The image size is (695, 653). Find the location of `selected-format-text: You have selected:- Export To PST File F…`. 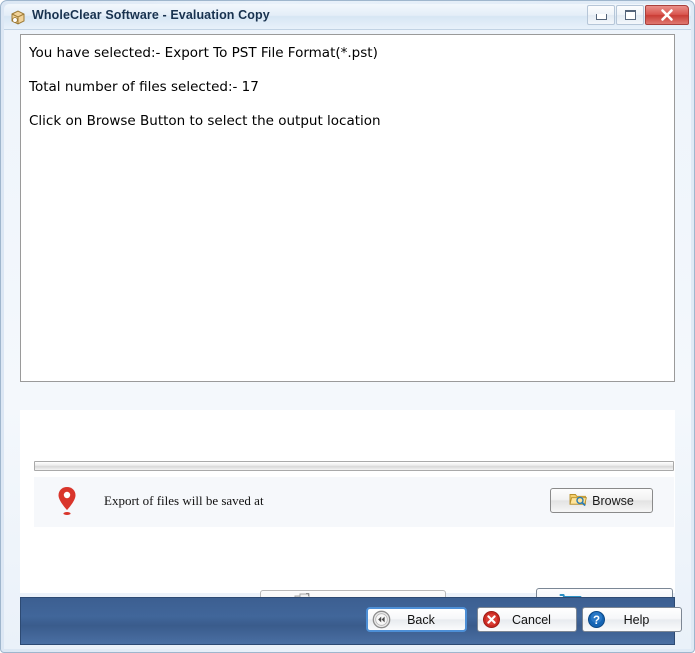

selected-format-text: You have selected:- Export To PST File F… is located at coordinates (203, 53).